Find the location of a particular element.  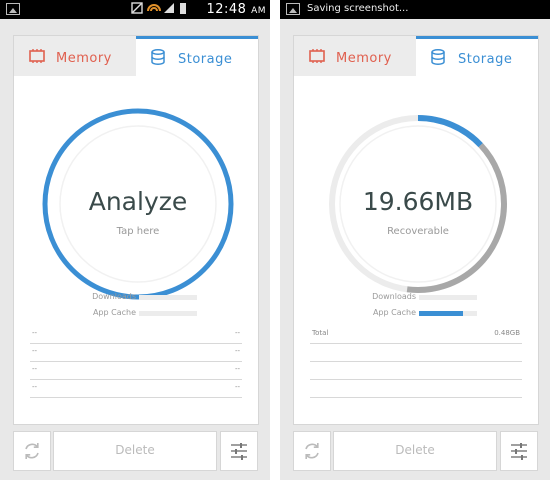

status-icons is located at coordinates (160, 9).